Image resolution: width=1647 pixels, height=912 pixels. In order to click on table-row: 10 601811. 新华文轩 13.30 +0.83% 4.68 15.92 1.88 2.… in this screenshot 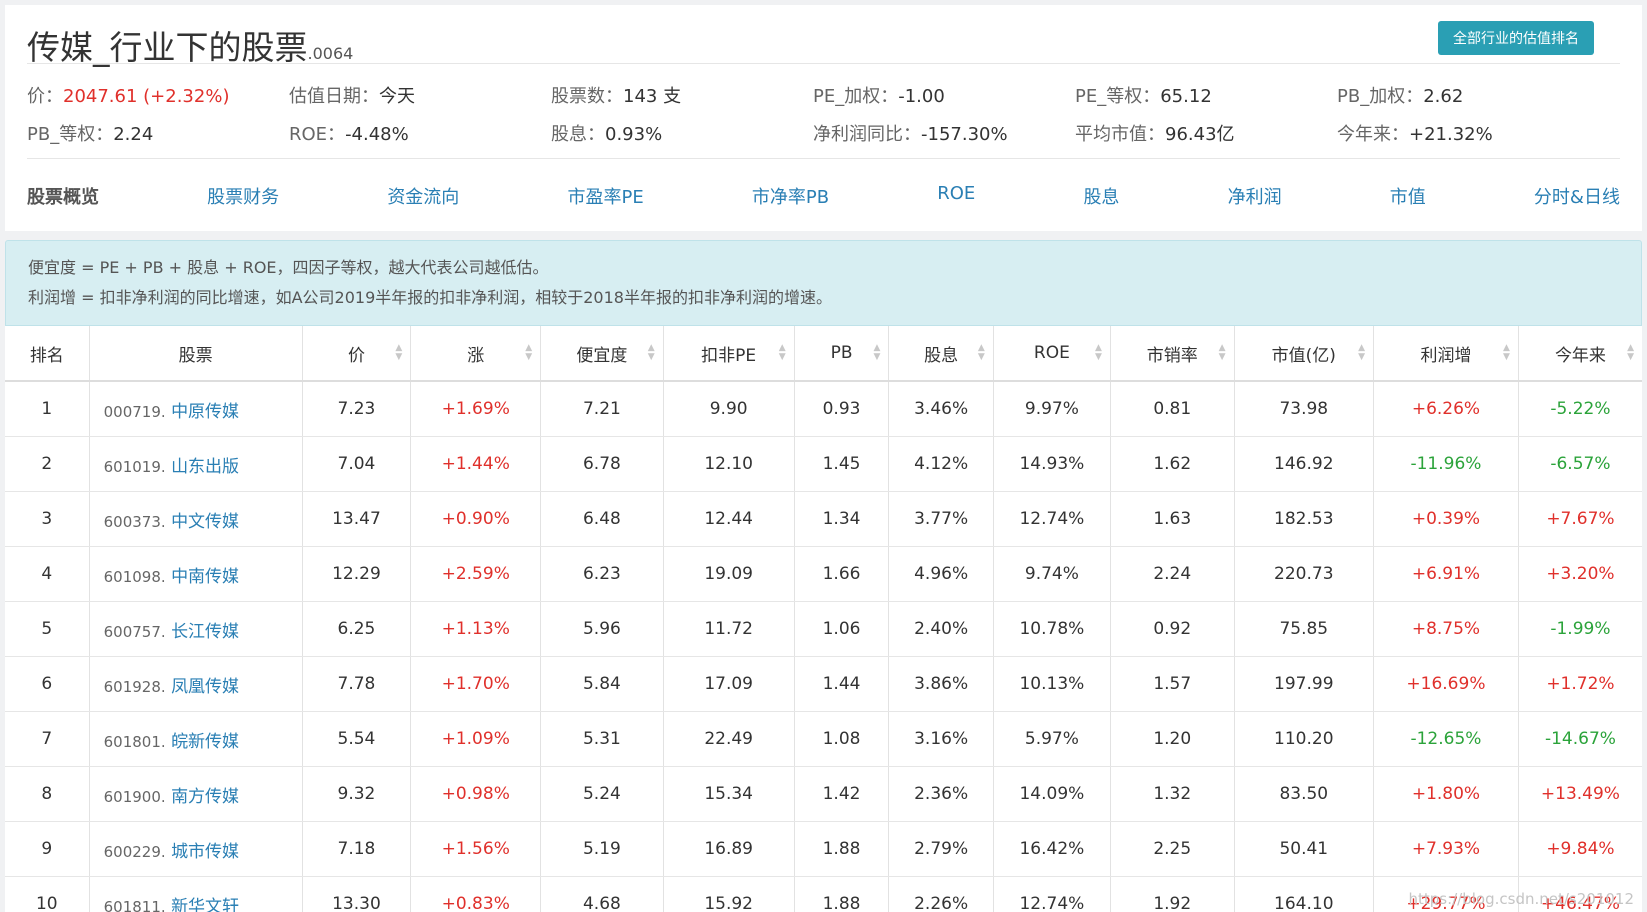, I will do `click(823, 894)`.